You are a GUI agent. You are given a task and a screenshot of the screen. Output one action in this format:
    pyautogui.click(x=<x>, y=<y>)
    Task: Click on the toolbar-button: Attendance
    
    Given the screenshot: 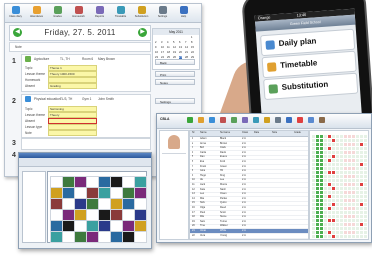 What is the action you would take?
    pyautogui.click(x=36, y=13)
    